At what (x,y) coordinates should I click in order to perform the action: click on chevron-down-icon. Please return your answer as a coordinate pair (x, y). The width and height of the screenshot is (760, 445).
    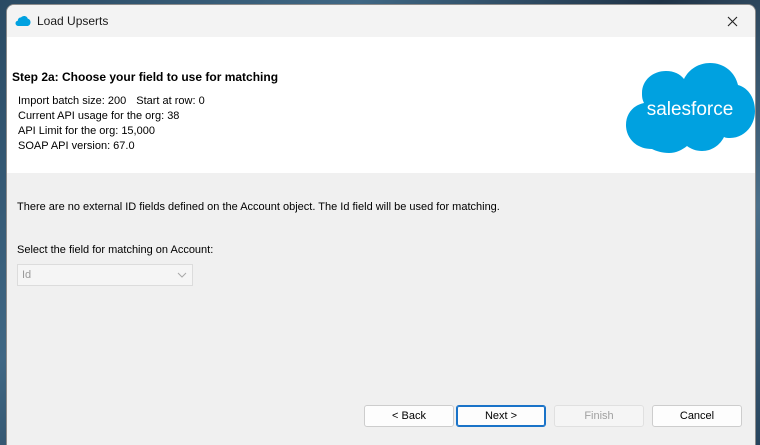
    Looking at the image, I should click on (182, 275).